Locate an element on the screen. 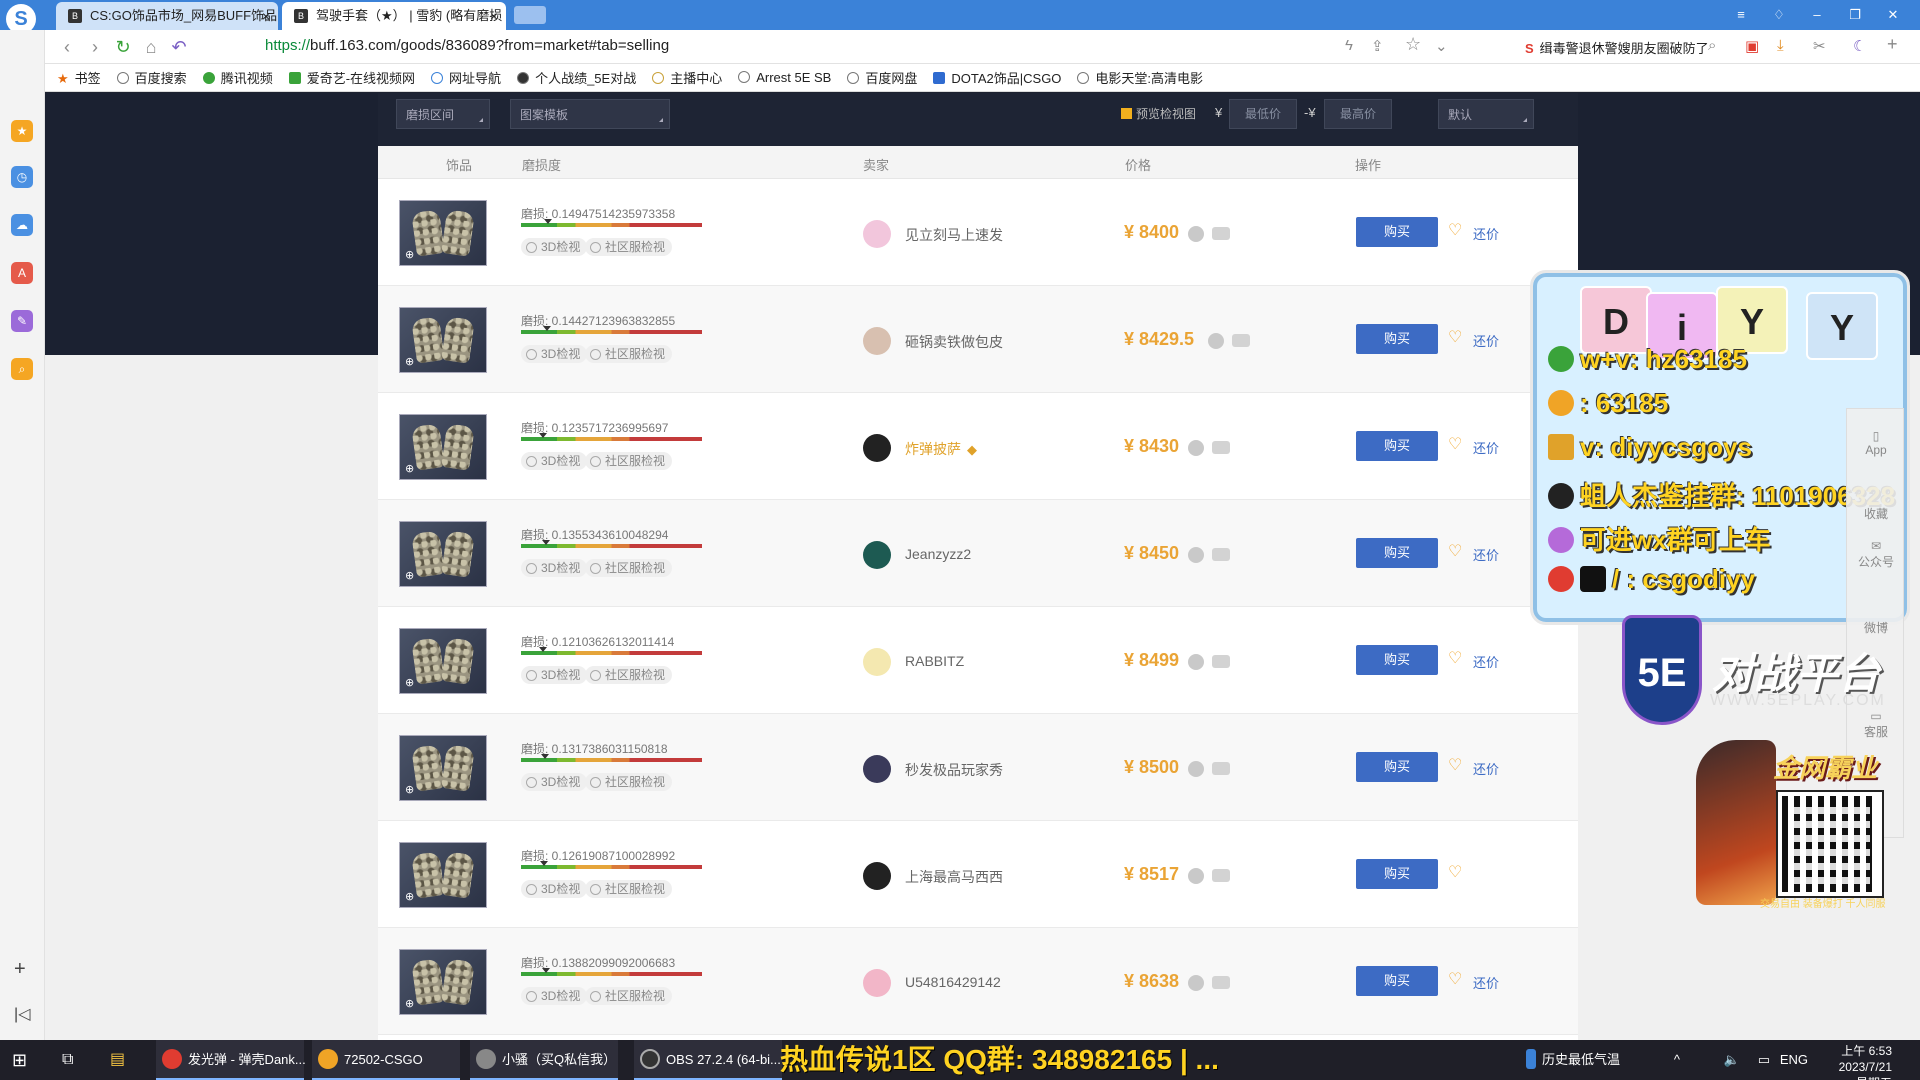 This screenshot has height=1080, width=1920. notes-icon: ✎ is located at coordinates (22, 321).